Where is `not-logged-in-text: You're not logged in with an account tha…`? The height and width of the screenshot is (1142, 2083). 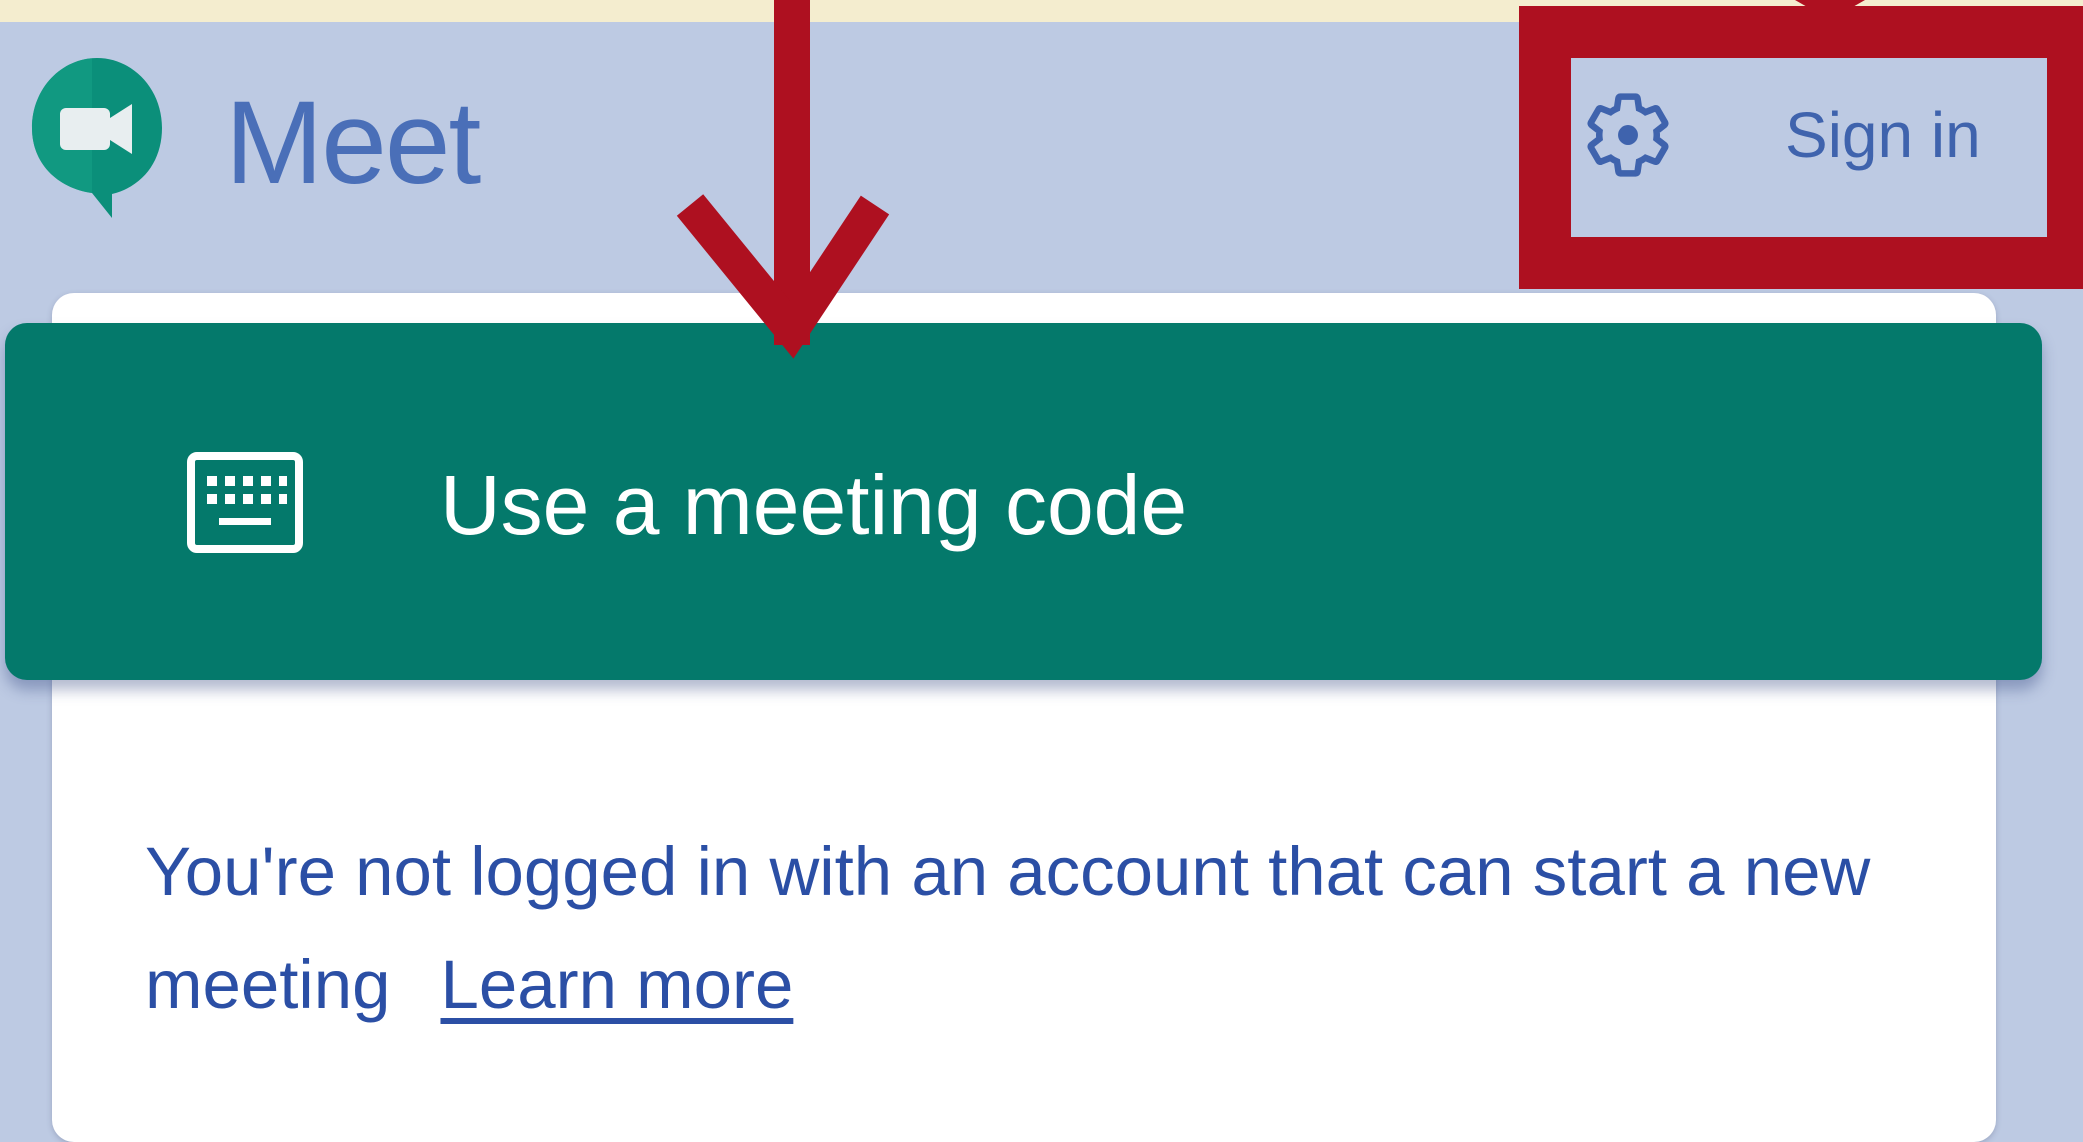 not-logged-in-text: You're not logged in with an account tha… is located at coordinates (1008, 928).